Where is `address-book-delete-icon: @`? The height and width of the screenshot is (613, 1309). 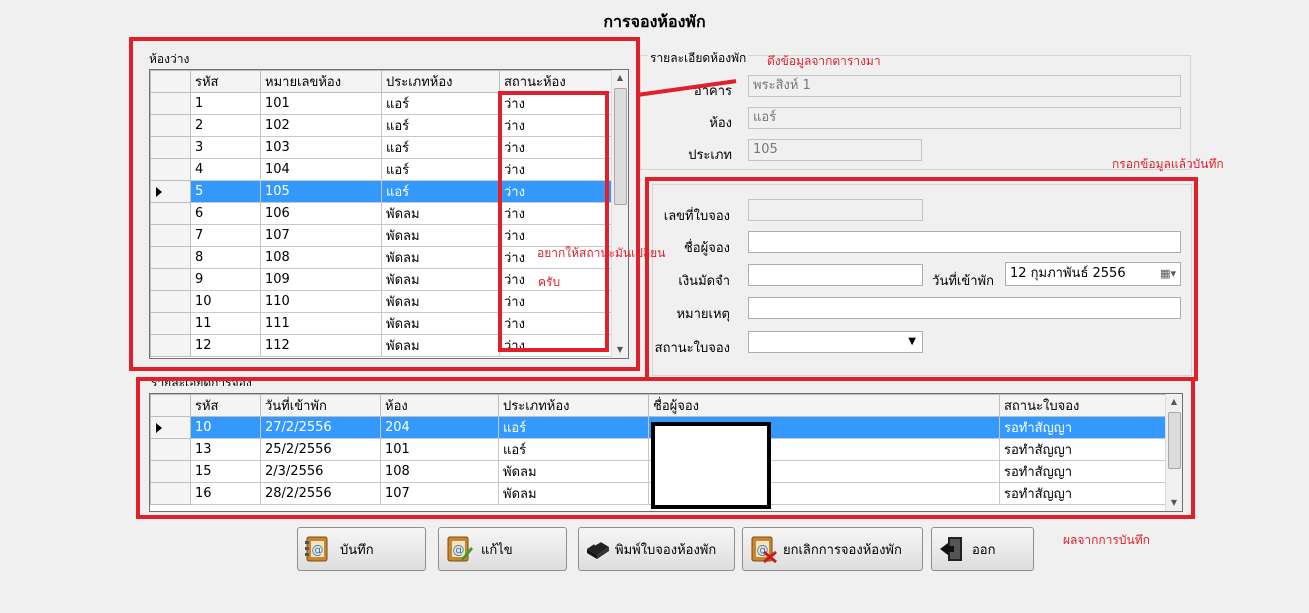
address-book-delete-icon: @ is located at coordinates (763, 549).